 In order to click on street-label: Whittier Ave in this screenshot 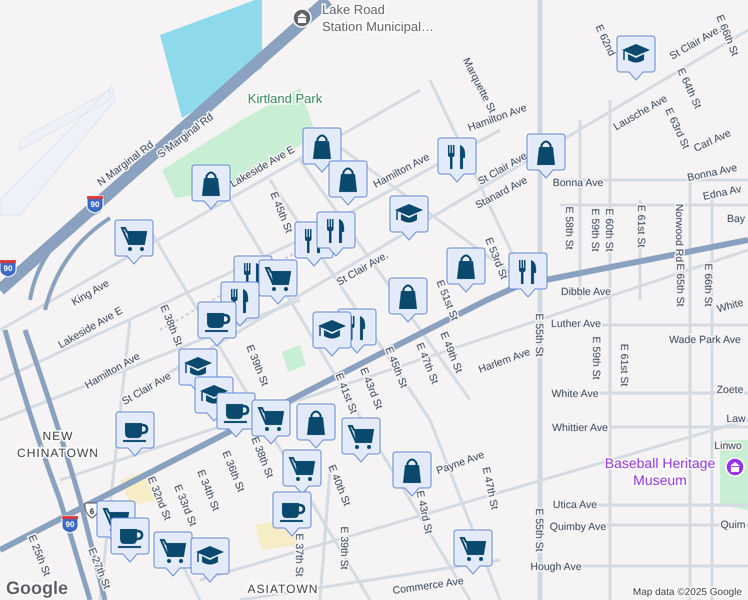, I will do `click(580, 428)`.